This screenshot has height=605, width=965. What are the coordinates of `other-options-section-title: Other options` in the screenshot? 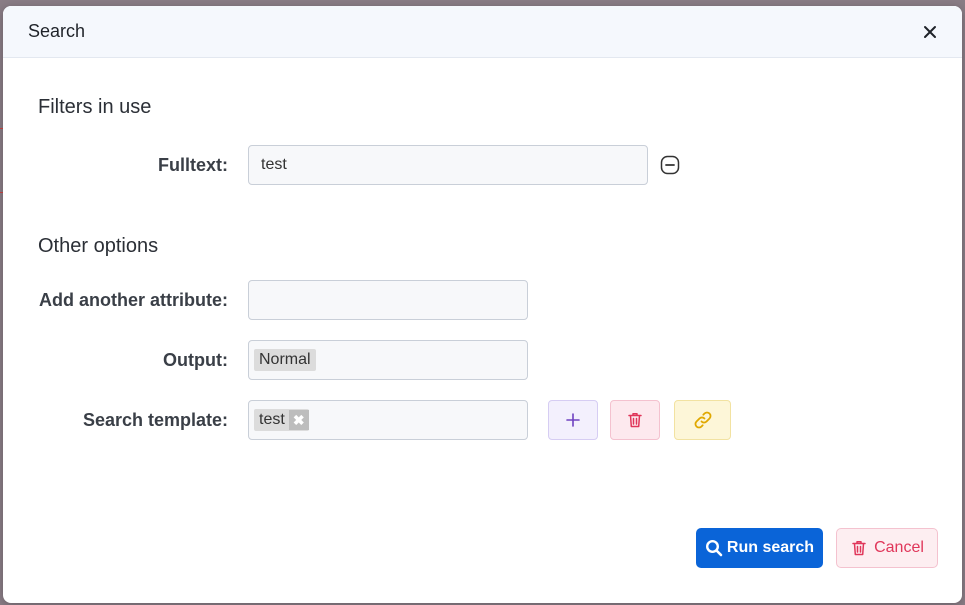 It's located at (98, 246).